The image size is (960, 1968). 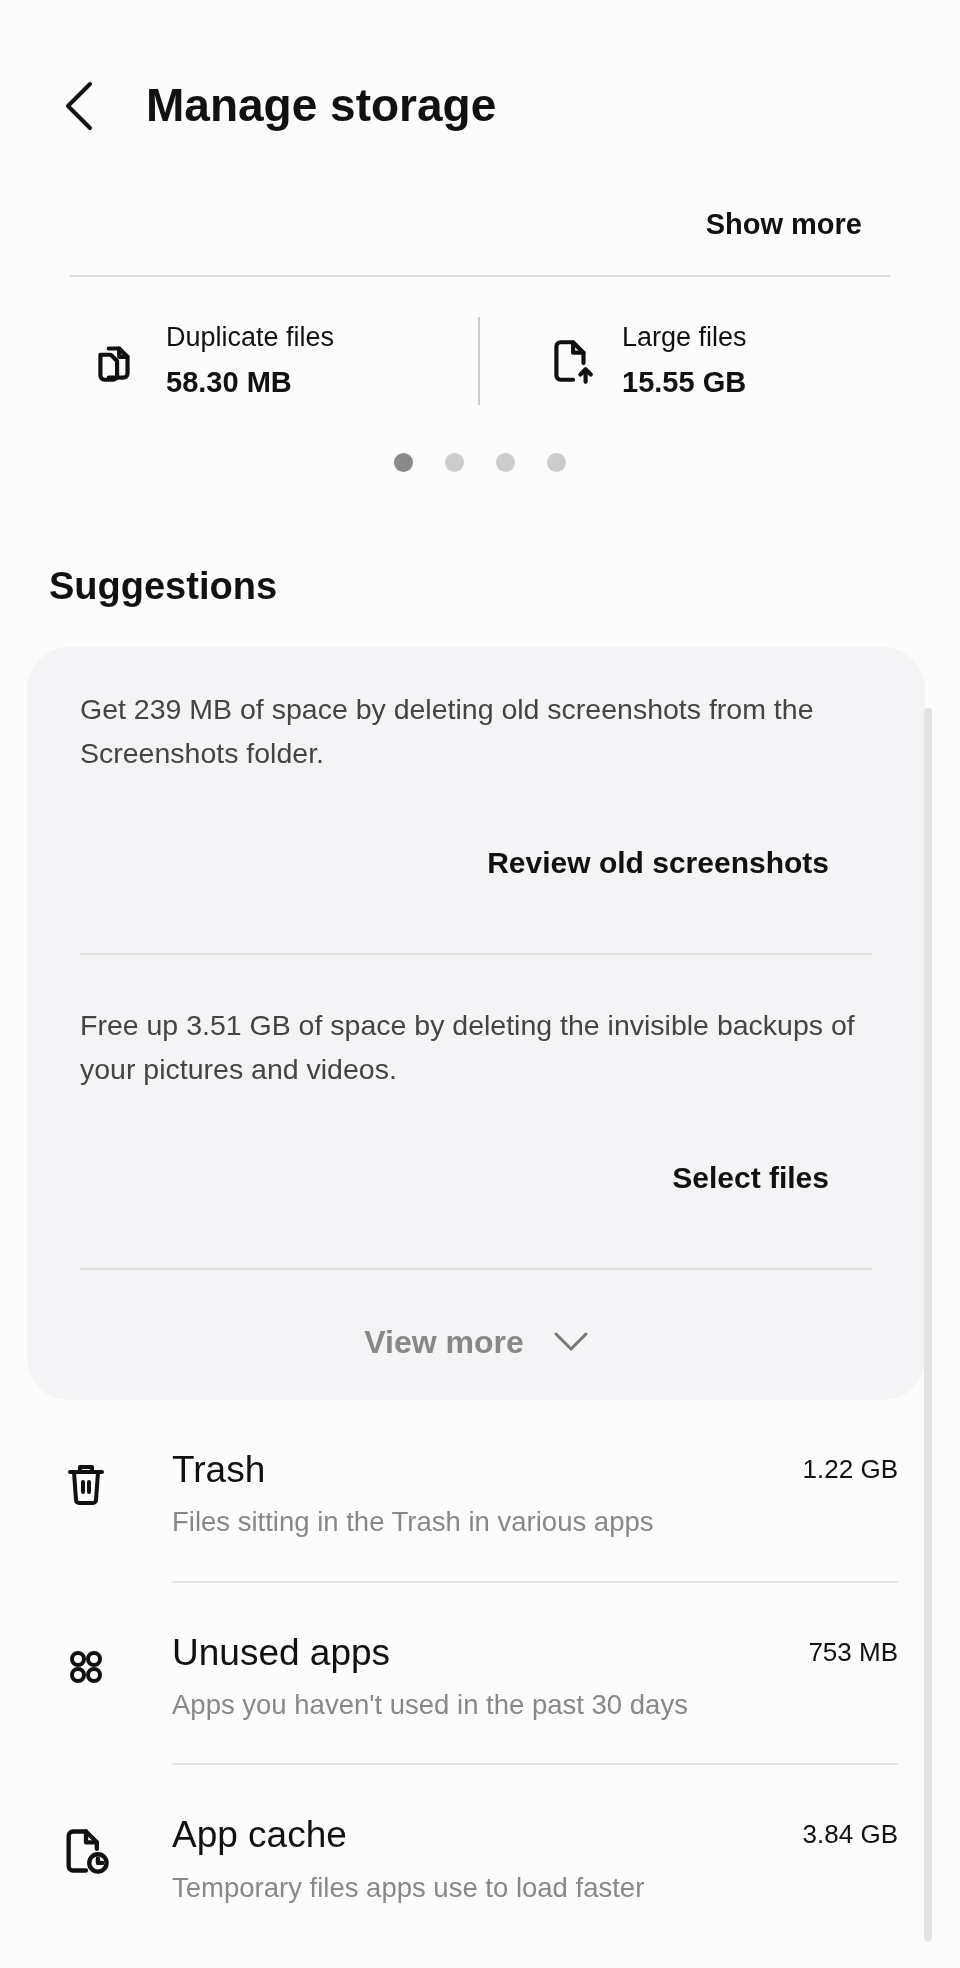 I want to click on item-size: 3.84 GB, so click(x=850, y=1835).